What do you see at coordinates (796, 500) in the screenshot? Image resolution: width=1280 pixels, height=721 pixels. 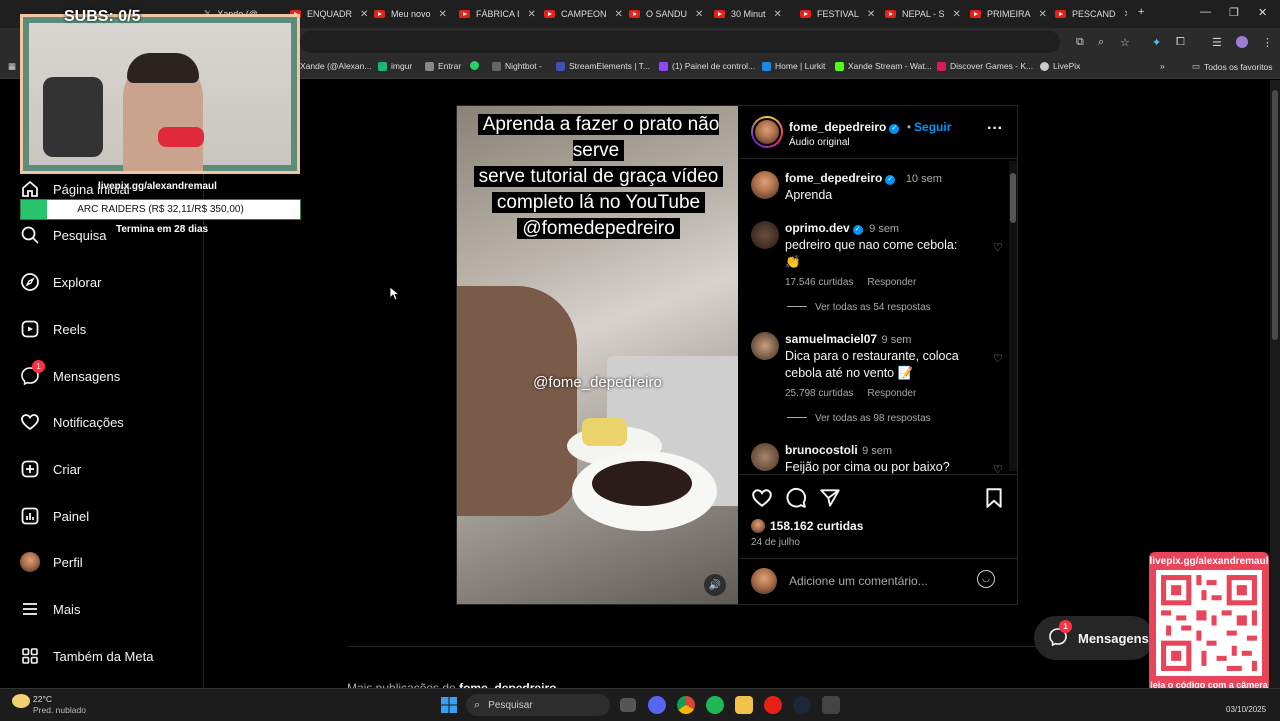 I see `comment-icon` at bounding box center [796, 500].